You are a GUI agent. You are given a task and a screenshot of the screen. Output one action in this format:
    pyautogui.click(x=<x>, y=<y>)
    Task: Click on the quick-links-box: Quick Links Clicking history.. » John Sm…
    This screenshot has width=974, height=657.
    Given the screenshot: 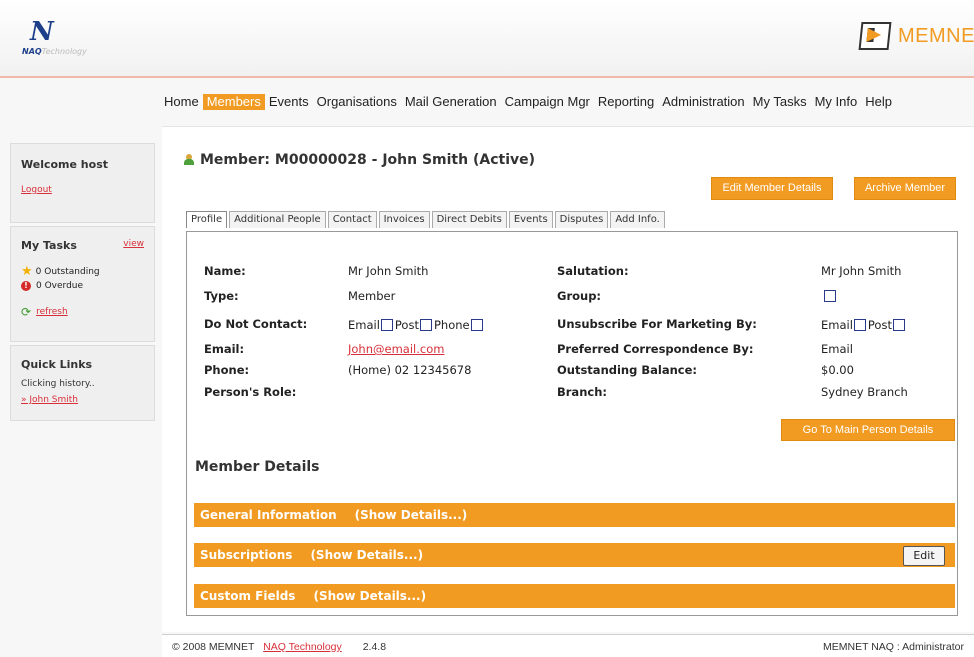 What is the action you would take?
    pyautogui.click(x=82, y=383)
    